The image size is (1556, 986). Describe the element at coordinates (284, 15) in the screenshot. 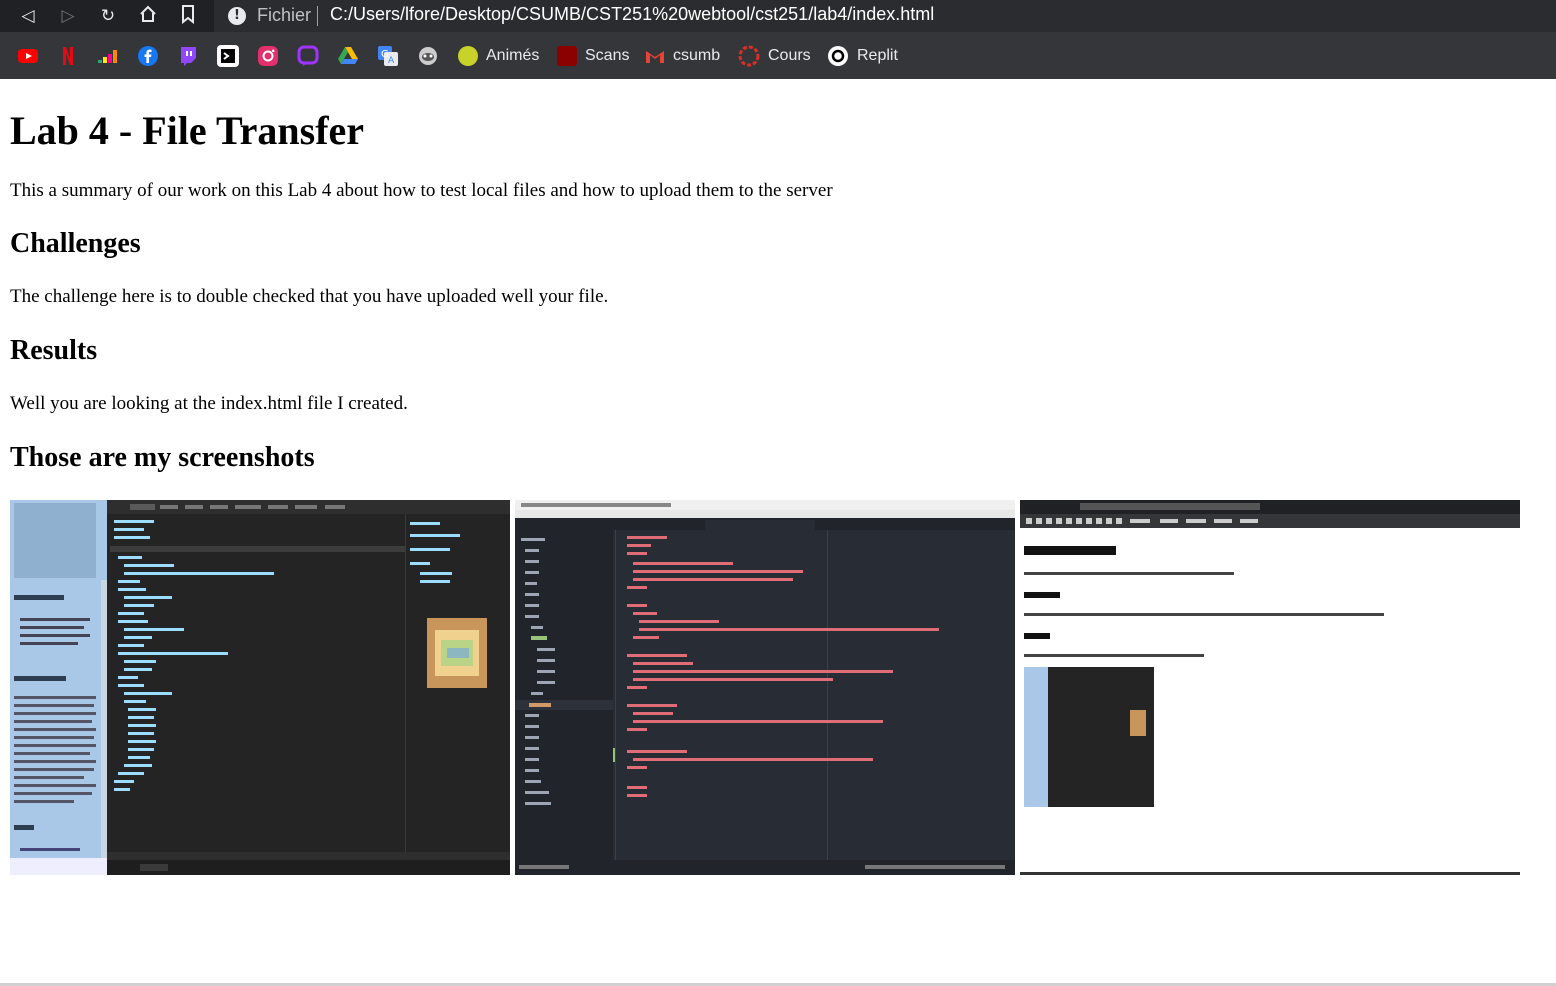

I see `address-label: Fichier` at that location.